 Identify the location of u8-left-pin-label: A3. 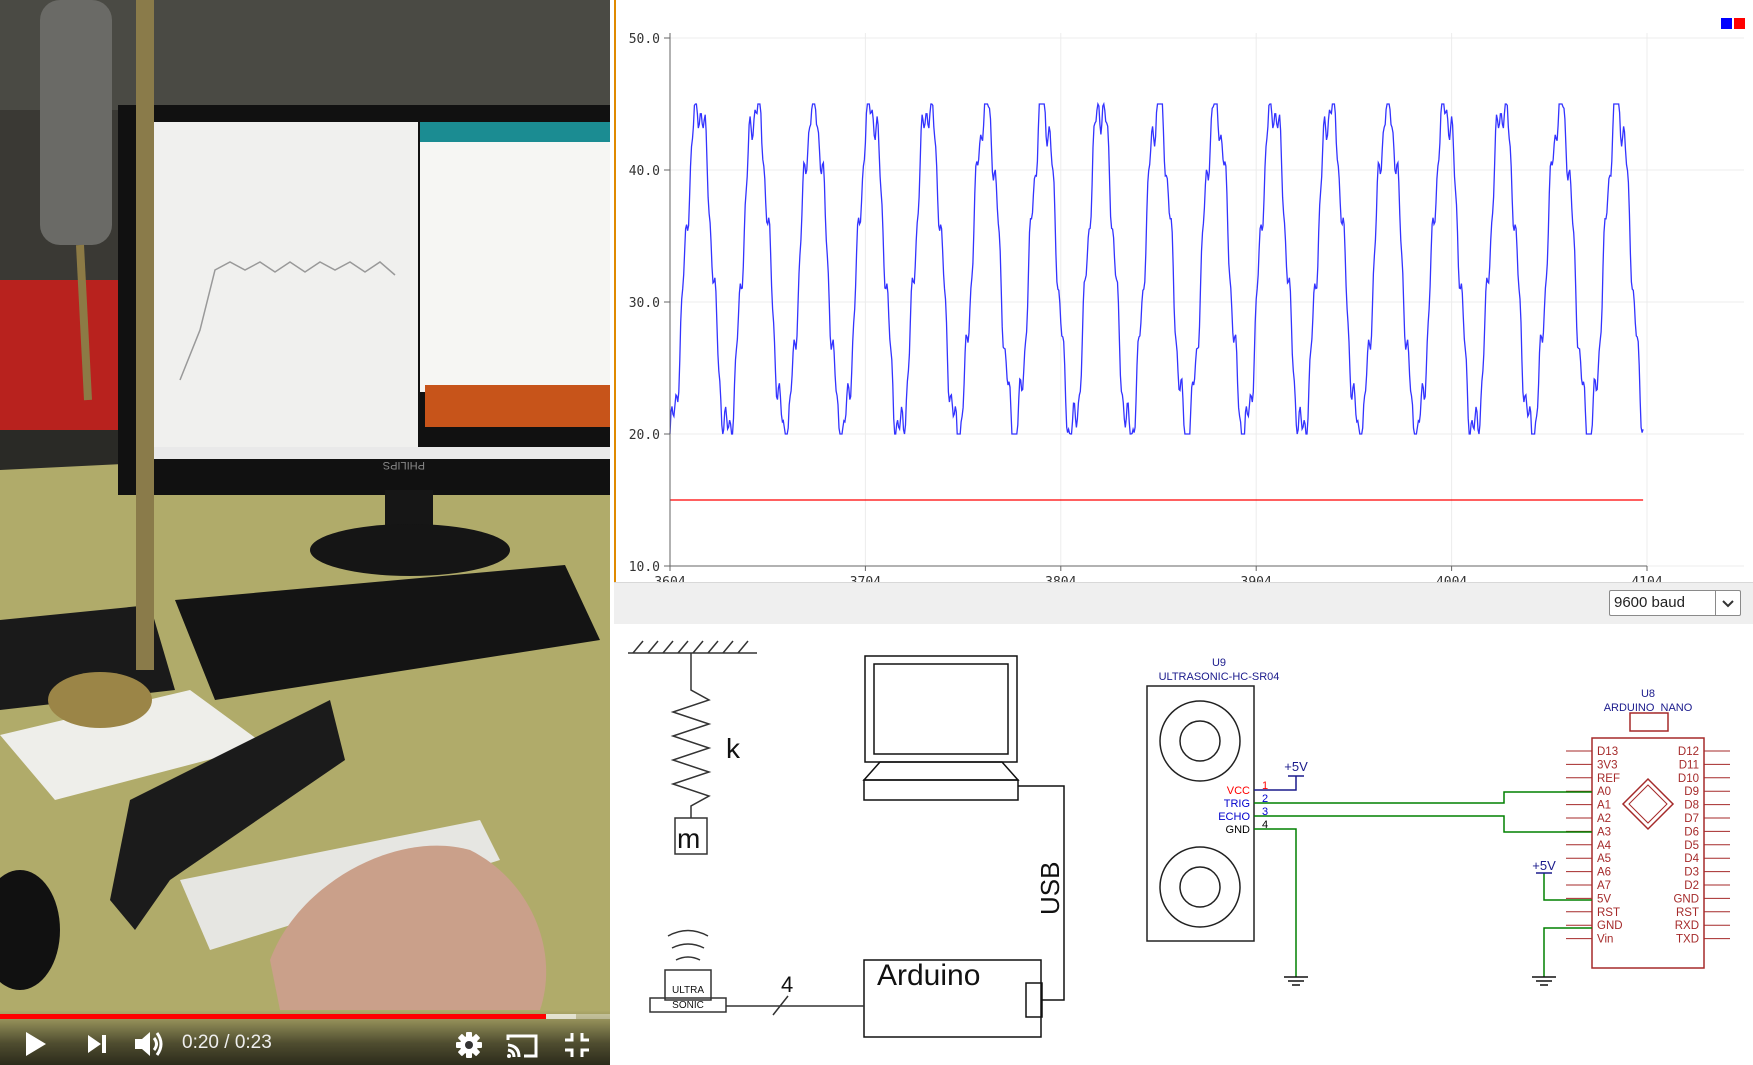
(1604, 832).